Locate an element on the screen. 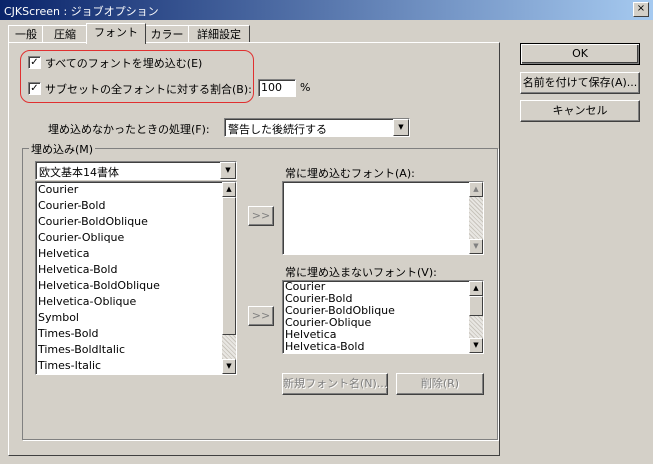 This screenshot has height=464, width=653. ok-button: OK is located at coordinates (580, 54).